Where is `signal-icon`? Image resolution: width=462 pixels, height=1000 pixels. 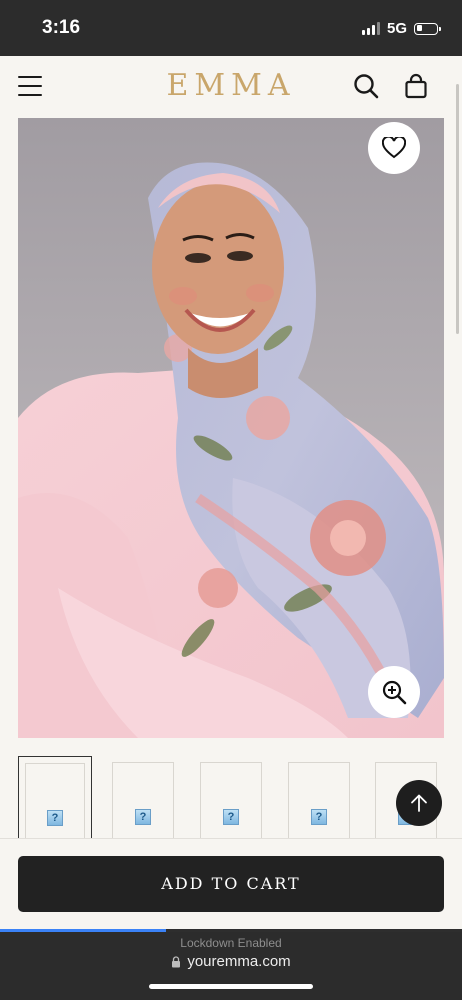 signal-icon is located at coordinates (370, 28).